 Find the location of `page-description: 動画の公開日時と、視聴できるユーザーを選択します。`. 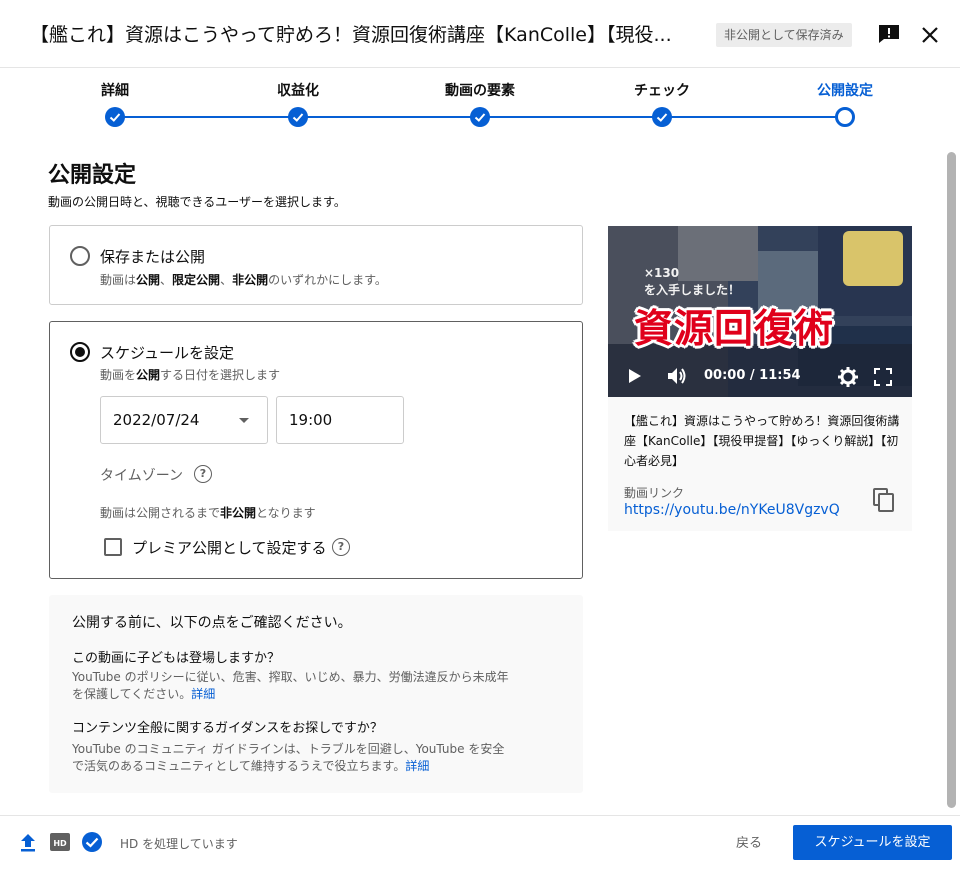

page-description: 動画の公開日時と、視聴できるユーザーを選択します。 is located at coordinates (197, 202).